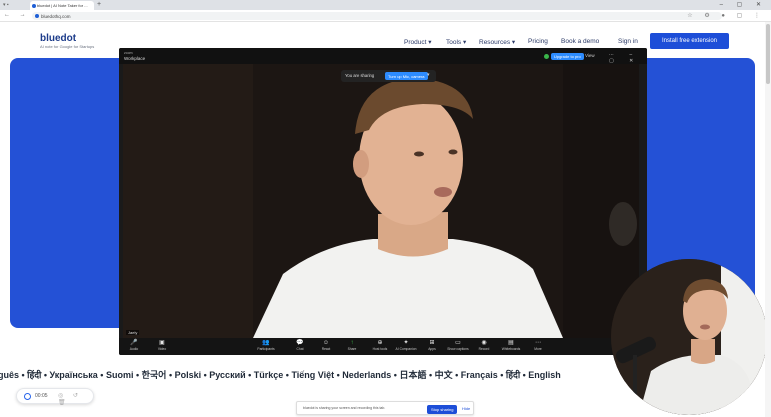 The height and width of the screenshot is (417, 771). I want to click on more-button: ⋯ More, so click(538, 345).